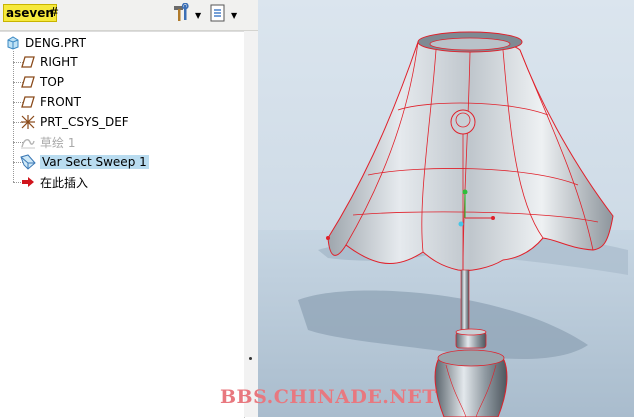 This screenshot has height=418, width=634. I want to click on sketch-icon, so click(28, 142).